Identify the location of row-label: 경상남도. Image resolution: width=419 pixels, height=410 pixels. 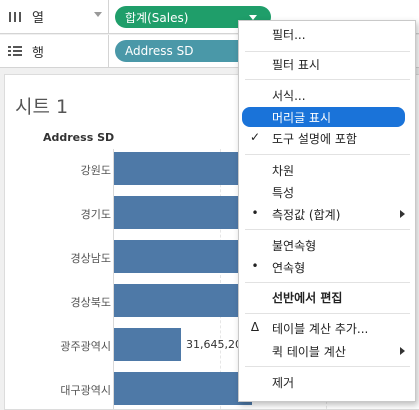
(91, 258).